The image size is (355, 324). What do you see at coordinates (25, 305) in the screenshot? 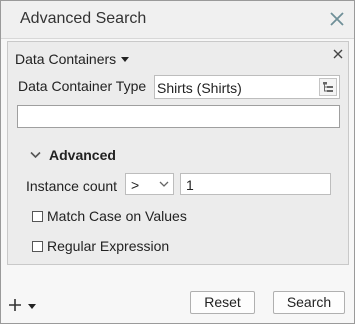
I see `add-criteria-button` at bounding box center [25, 305].